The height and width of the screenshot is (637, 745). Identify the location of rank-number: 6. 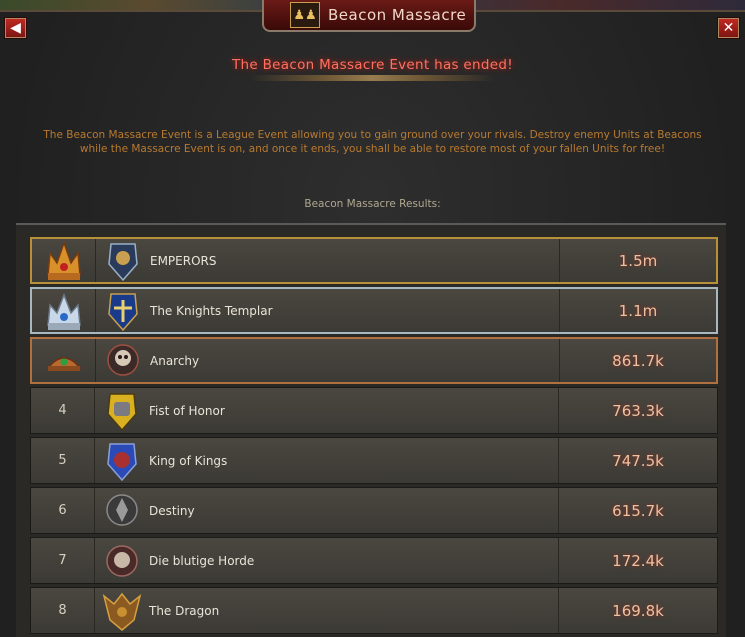
(63, 510).